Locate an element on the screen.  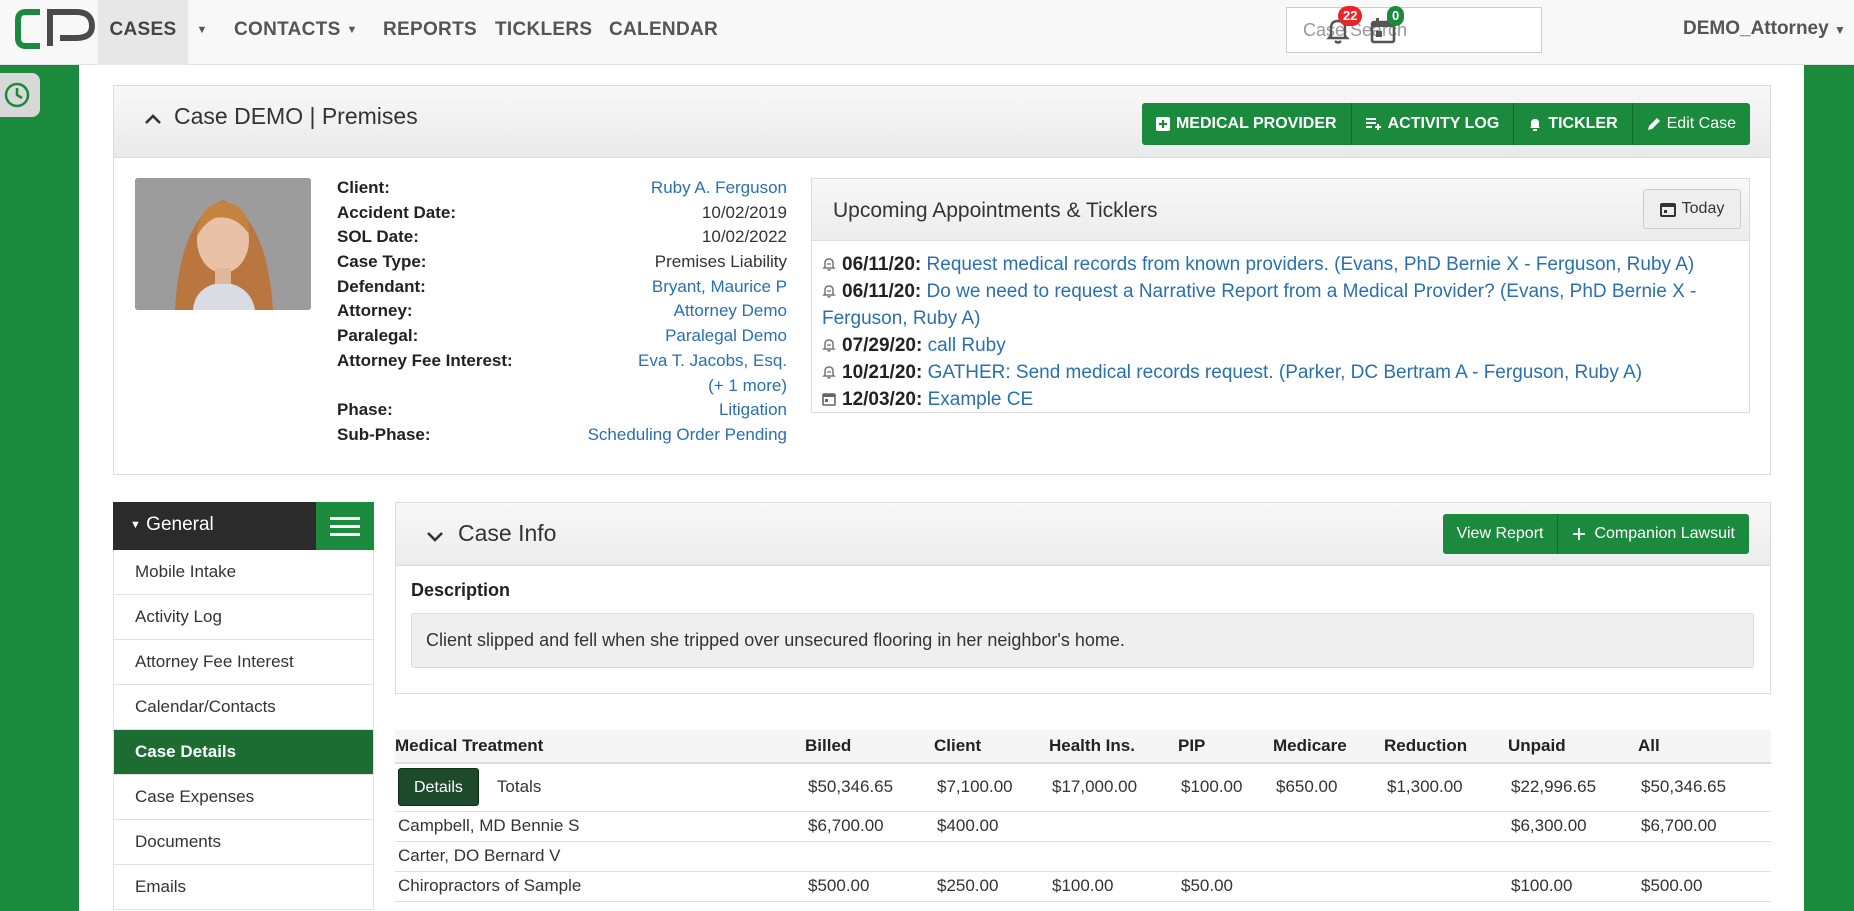
case-field-row: Client: Ruby A. Ferguson is located at coordinates (562, 190).